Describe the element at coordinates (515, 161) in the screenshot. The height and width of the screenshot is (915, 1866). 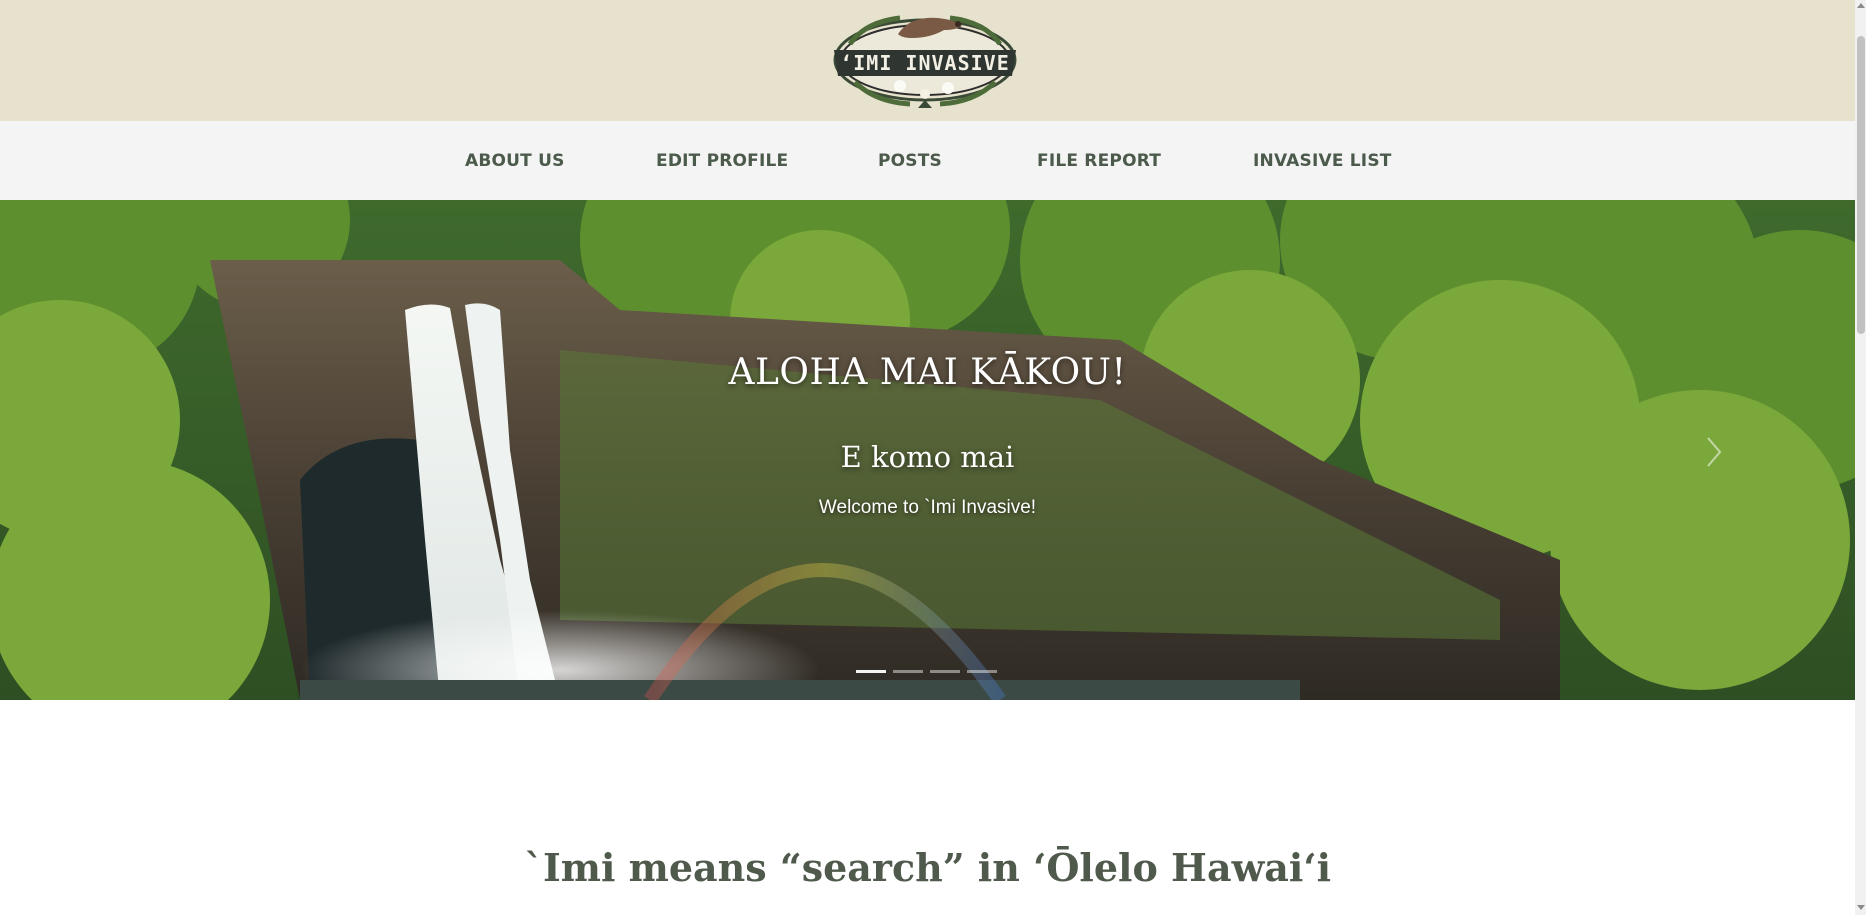
I see `nav-about-us: ABOUT US` at that location.